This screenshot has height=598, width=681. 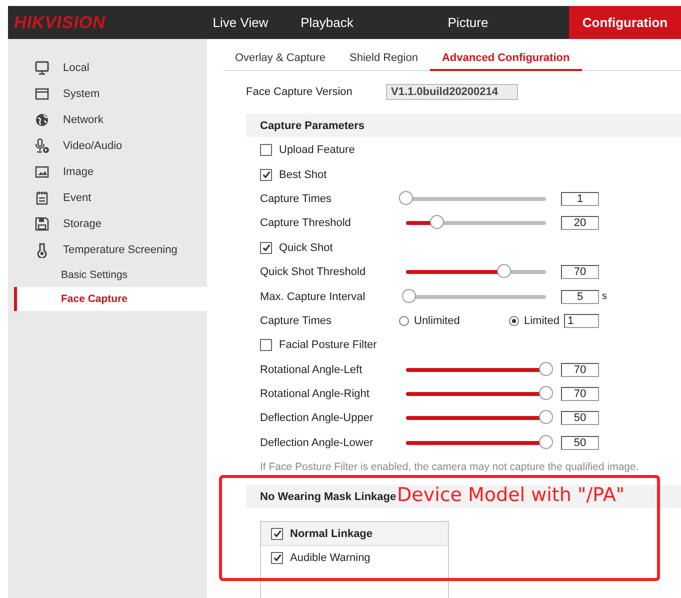 I want to click on checkbox-label: Audible Warning, so click(x=330, y=558).